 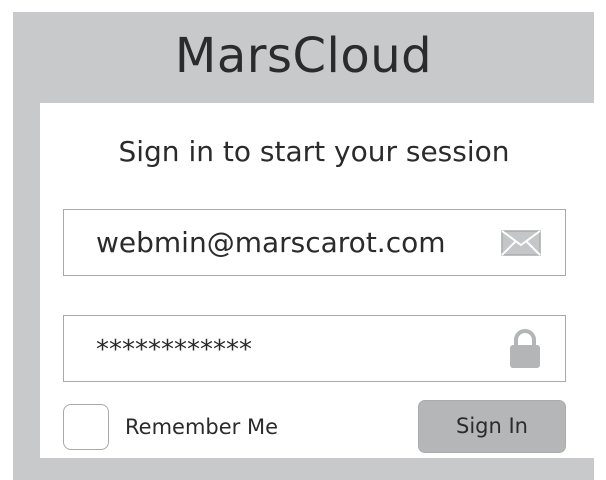 What do you see at coordinates (271, 242) in the screenshot?
I see `email-value: webmin@marscarot.com` at bounding box center [271, 242].